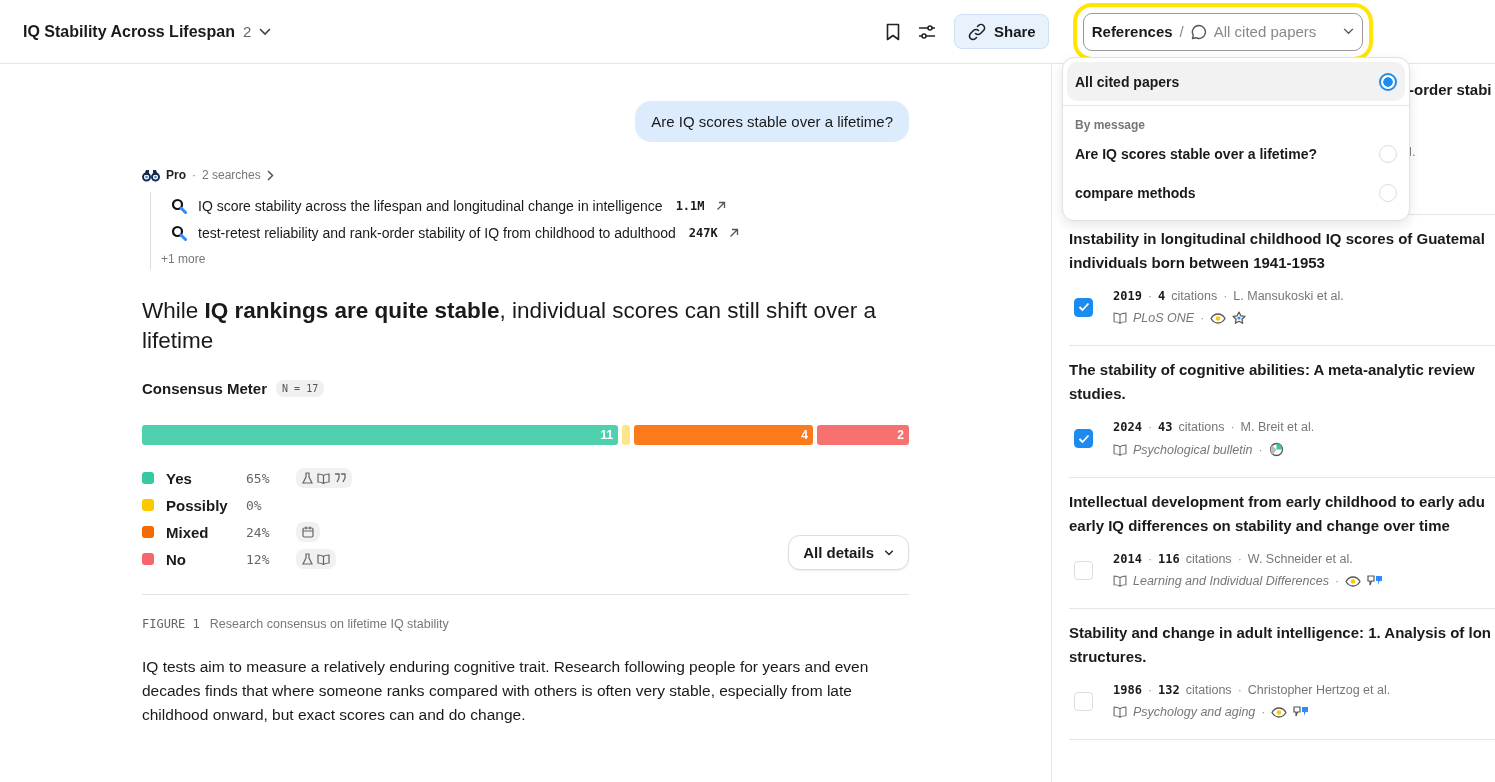 This screenshot has width=1495, height=782. What do you see at coordinates (772, 121) in the screenshot?
I see `question-bubble: Are IQ scores stable over a lifetime?` at bounding box center [772, 121].